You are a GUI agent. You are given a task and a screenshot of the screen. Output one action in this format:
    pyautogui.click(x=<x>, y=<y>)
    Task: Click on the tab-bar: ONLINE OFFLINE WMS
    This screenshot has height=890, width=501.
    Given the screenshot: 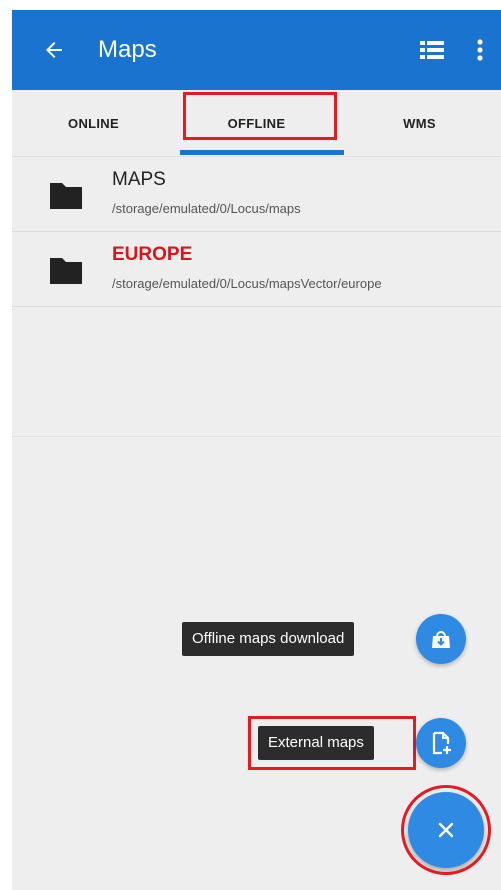 What is the action you would take?
    pyautogui.click(x=256, y=123)
    